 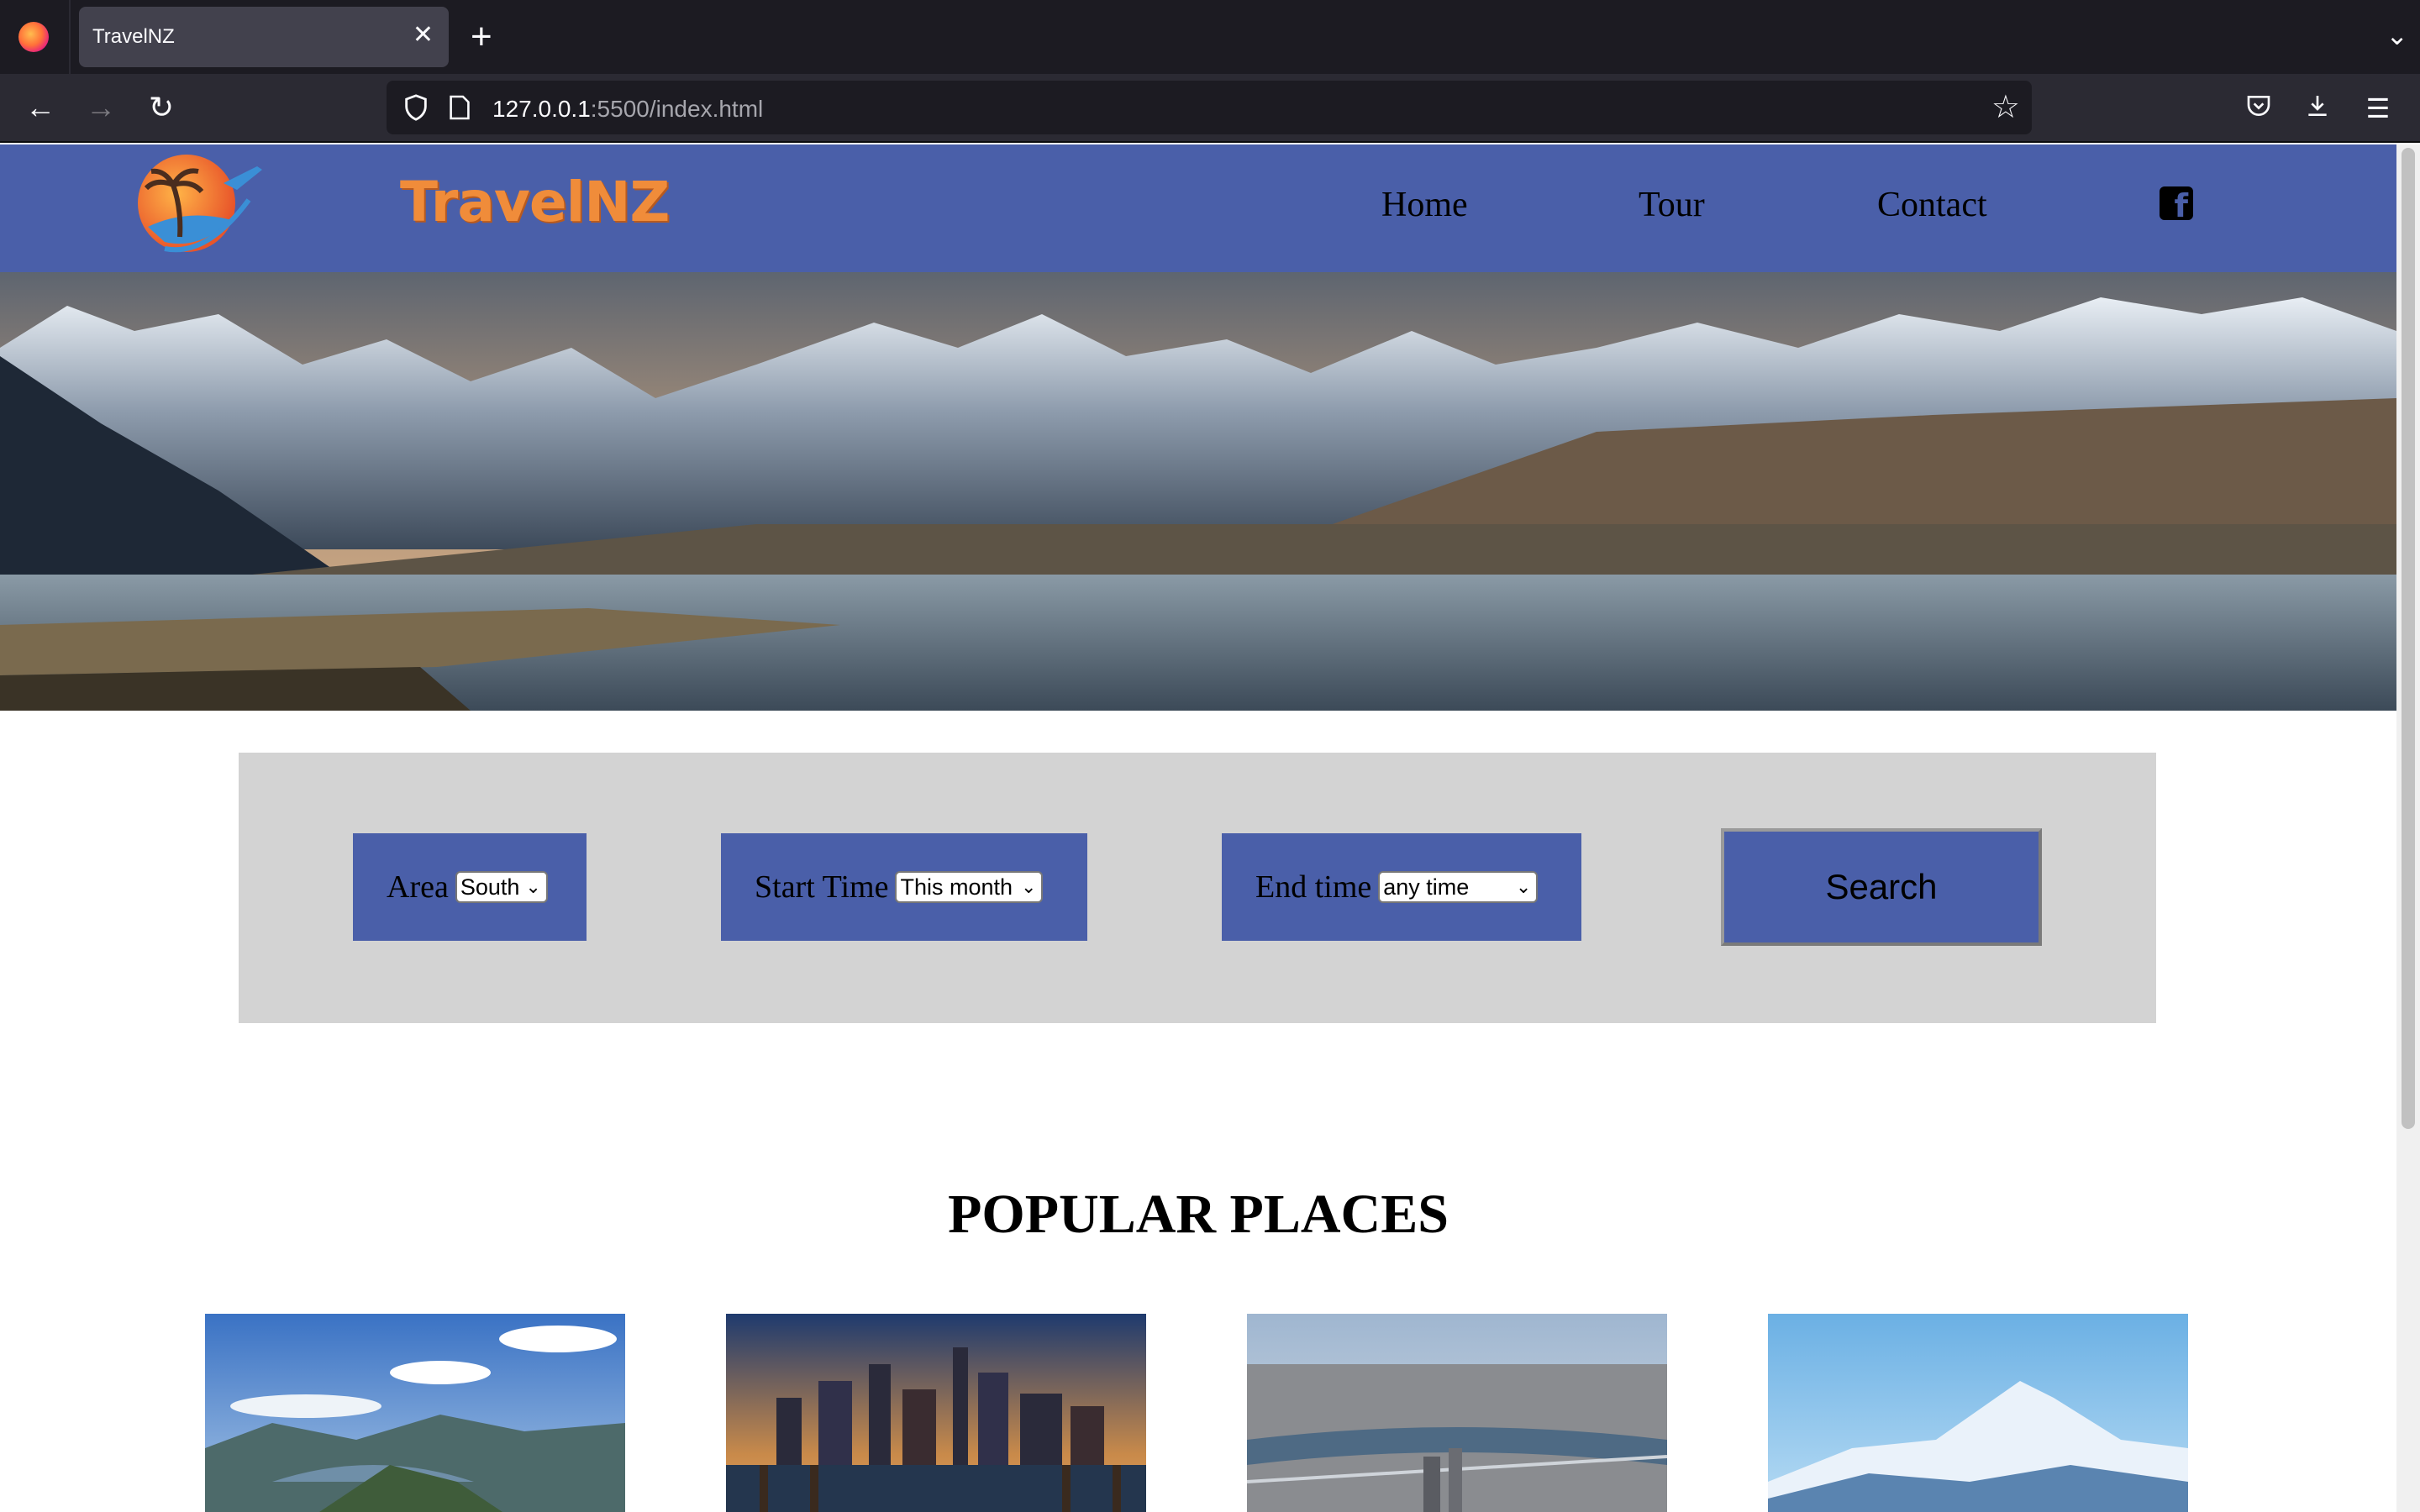 What do you see at coordinates (490, 887) in the screenshot?
I see `area-value: South` at bounding box center [490, 887].